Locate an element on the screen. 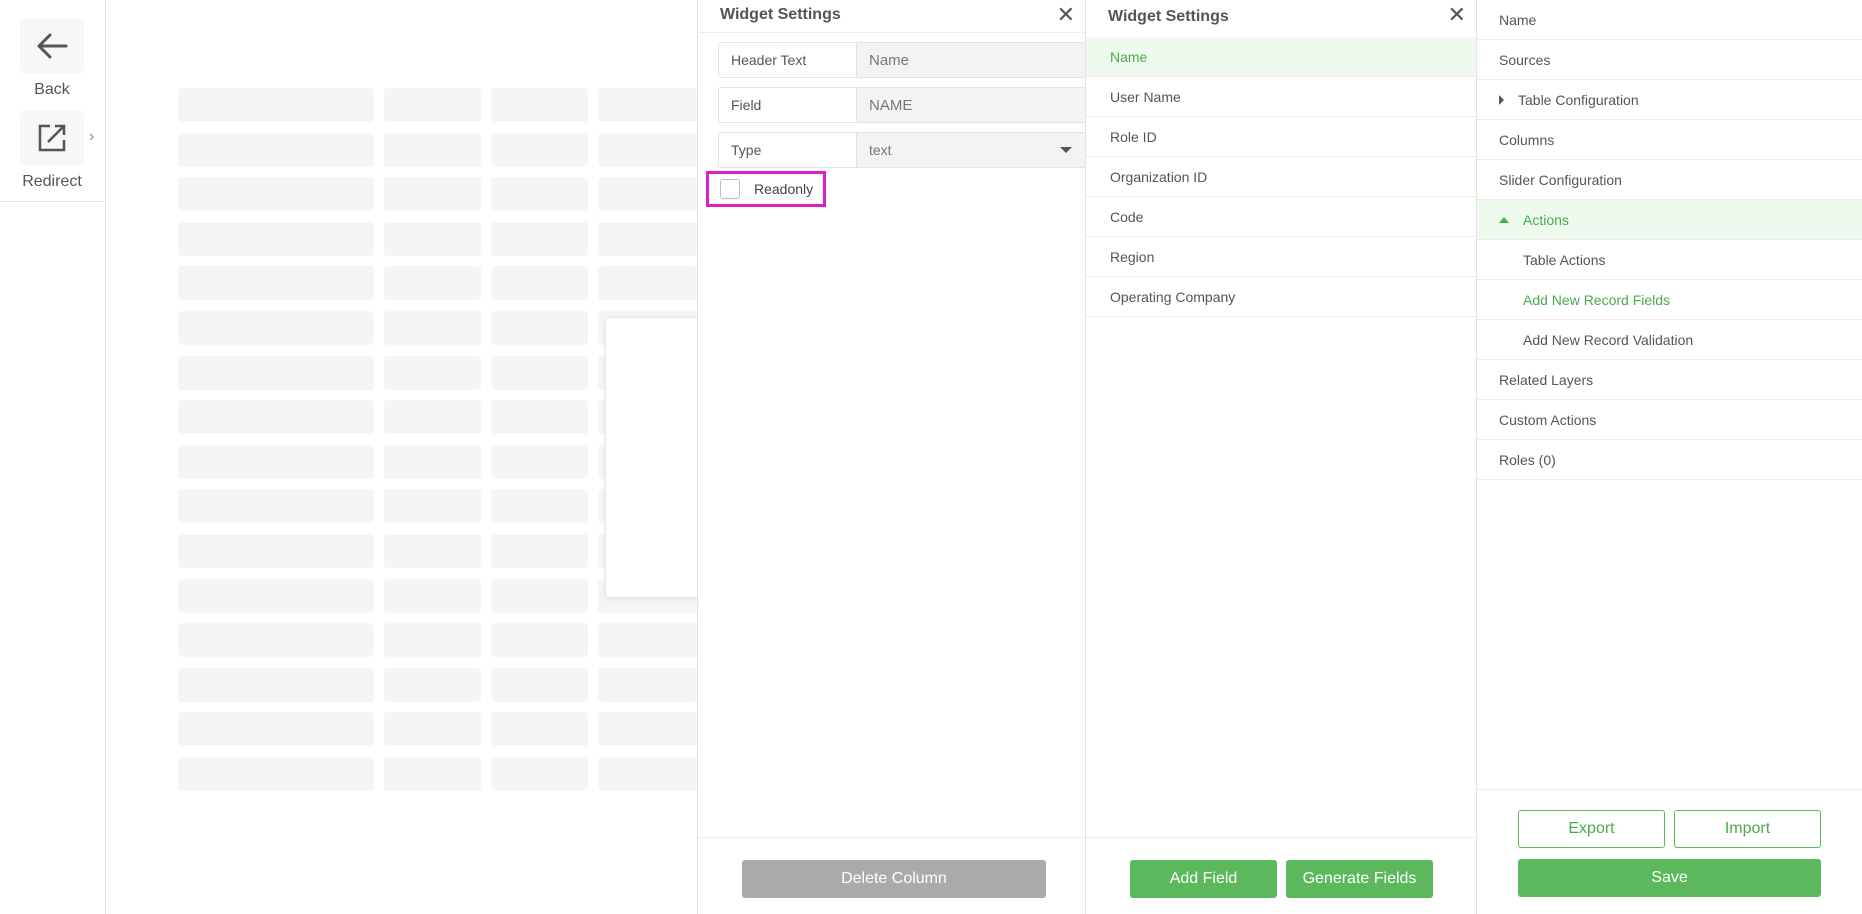 The height and width of the screenshot is (914, 1862). type-select-value: text is located at coordinates (880, 150).